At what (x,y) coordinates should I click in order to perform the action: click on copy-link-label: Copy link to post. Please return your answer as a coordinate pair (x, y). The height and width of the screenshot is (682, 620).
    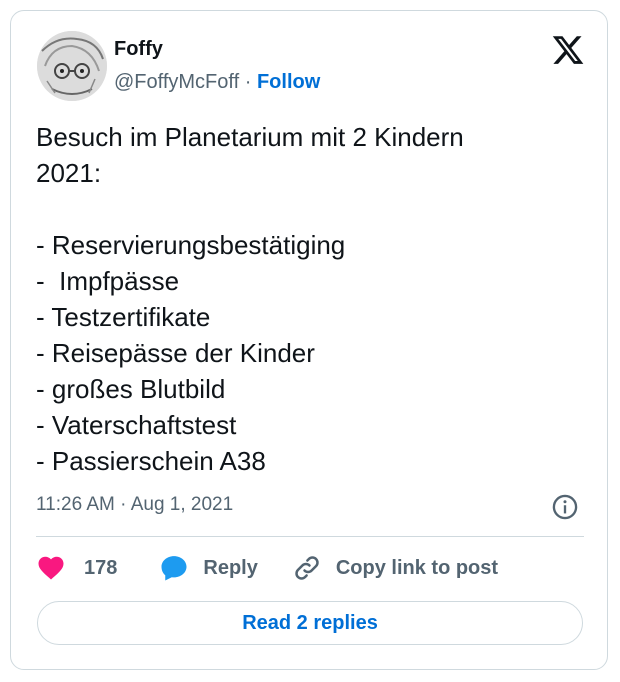
    Looking at the image, I should click on (417, 567).